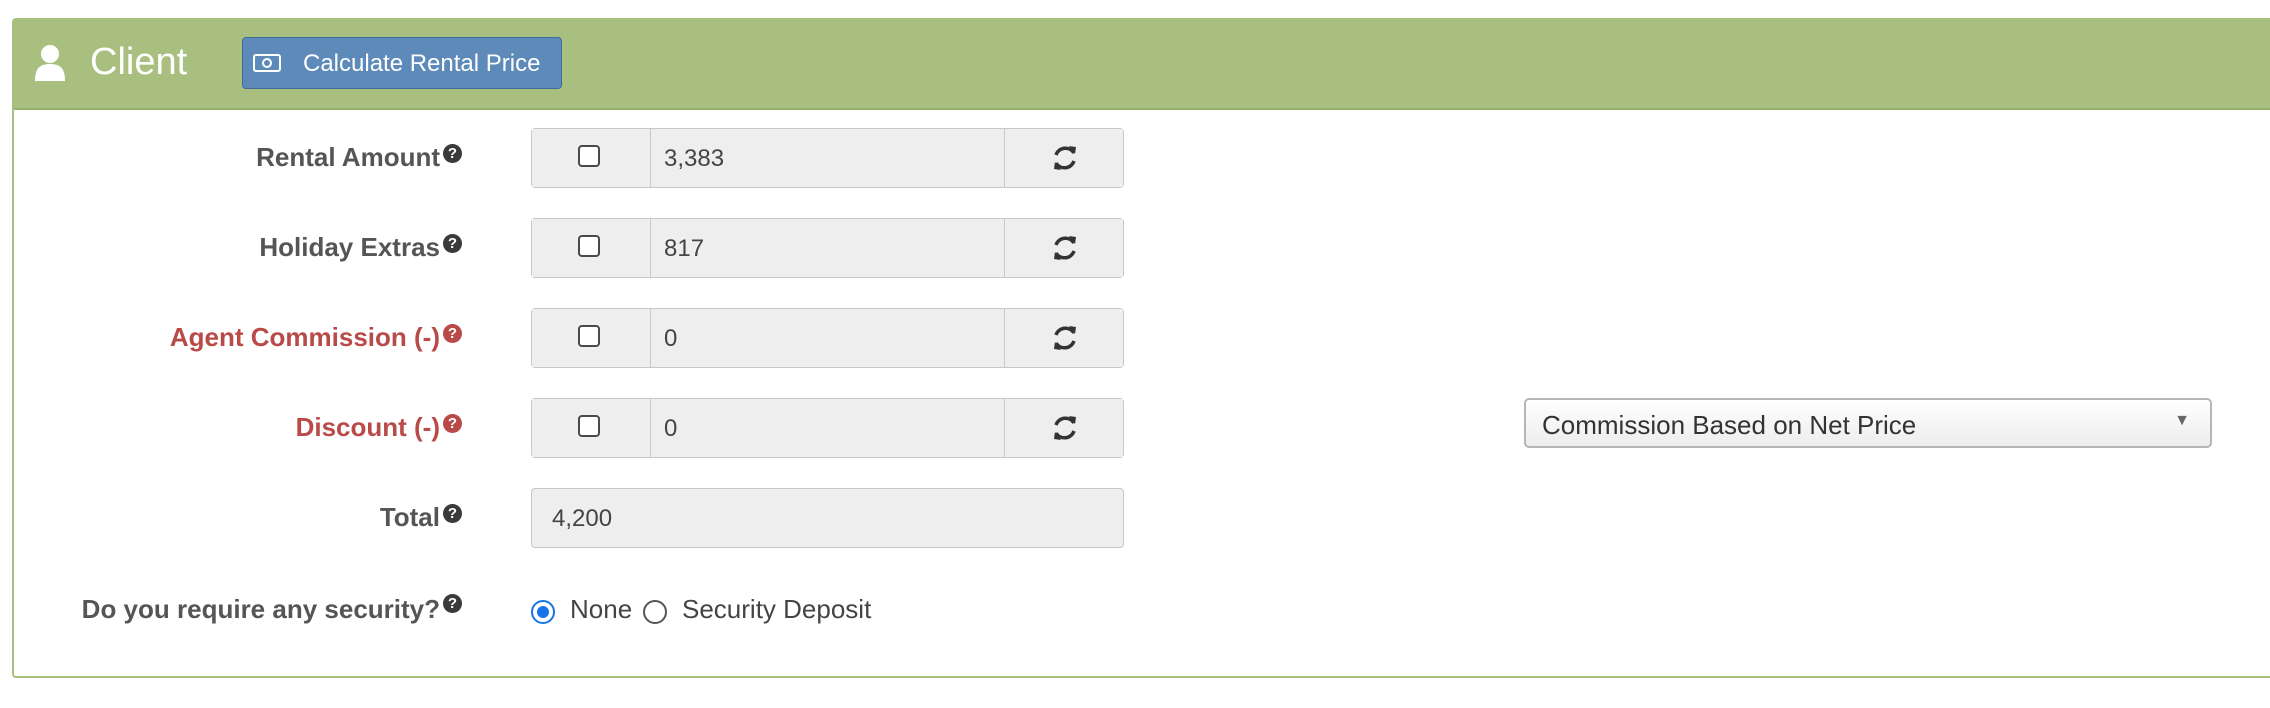 The image size is (2270, 708). Describe the element at coordinates (139, 62) in the screenshot. I see `panel-title: Client` at that location.